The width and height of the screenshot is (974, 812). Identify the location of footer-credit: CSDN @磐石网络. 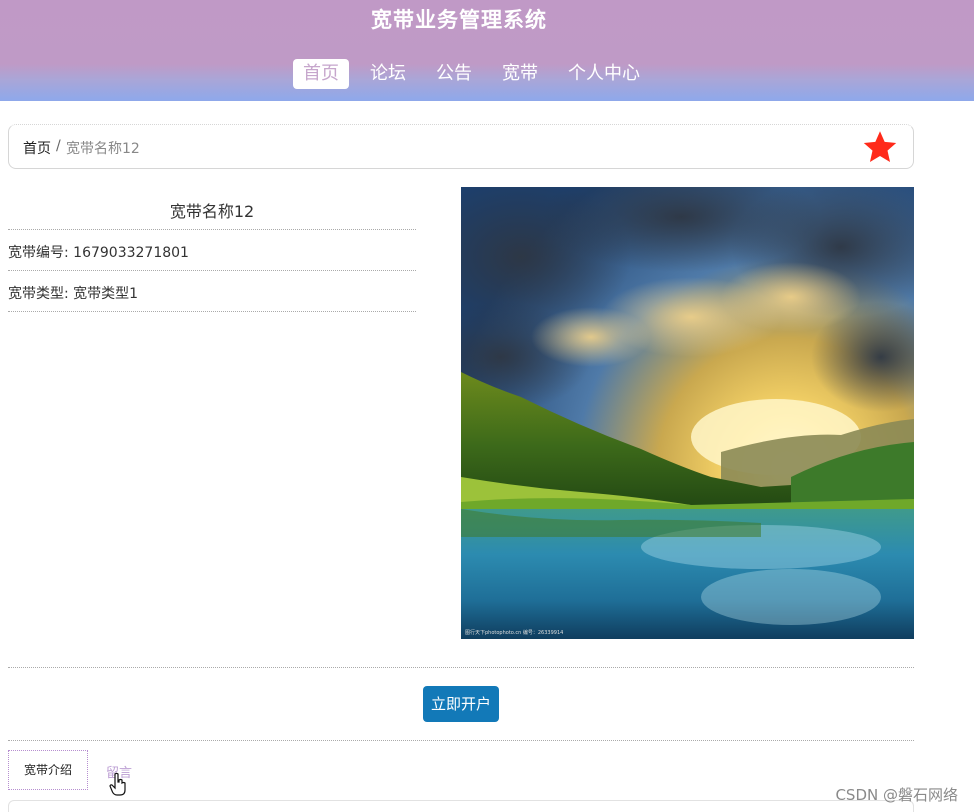
(896, 795).